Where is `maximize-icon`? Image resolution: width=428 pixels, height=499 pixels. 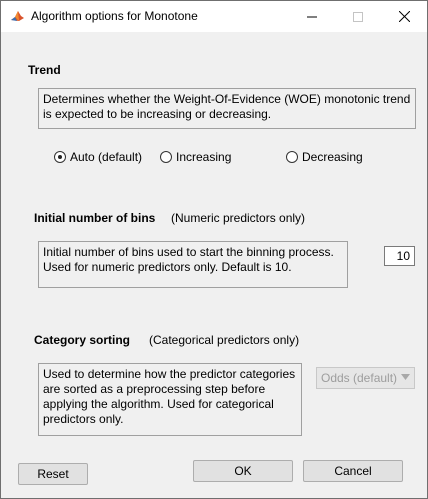
maximize-icon is located at coordinates (358, 16).